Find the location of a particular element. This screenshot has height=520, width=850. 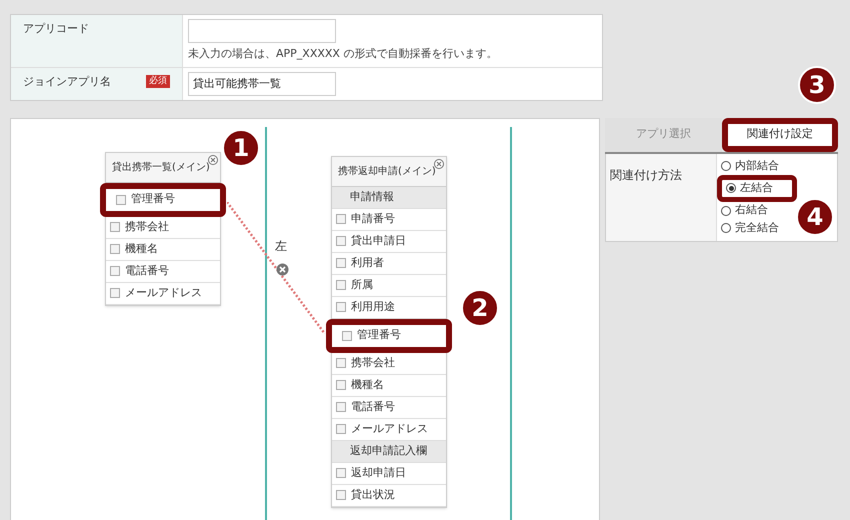

field-row: 貸出状況 is located at coordinates (389, 495).